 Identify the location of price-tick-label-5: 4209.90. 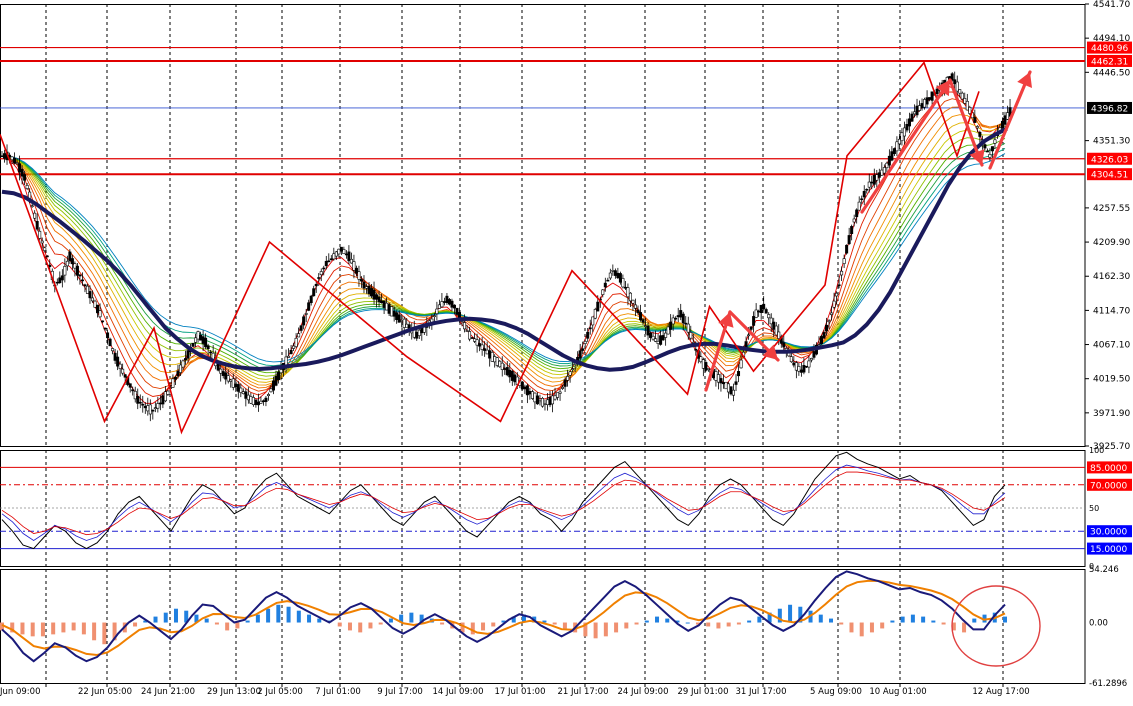
(1111, 243).